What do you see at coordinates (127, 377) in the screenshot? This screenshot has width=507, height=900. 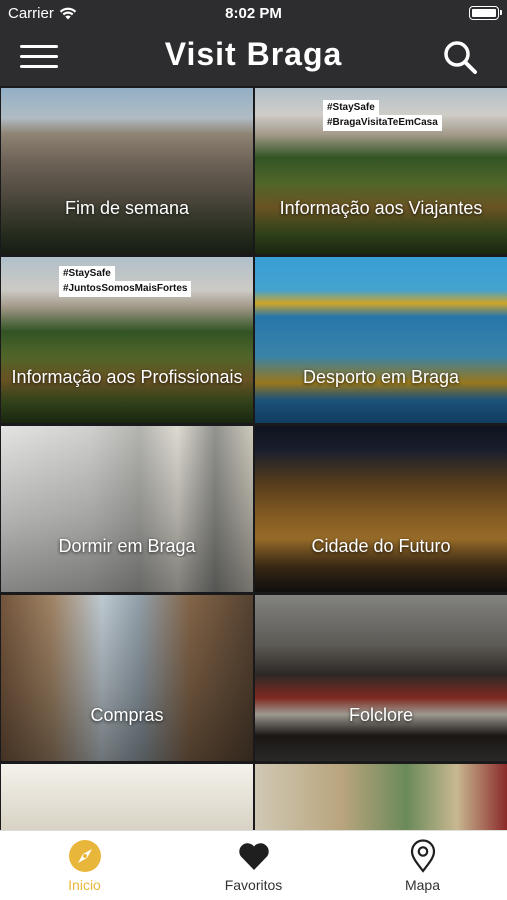 I see `tile-label: Informação aos Profissionais` at bounding box center [127, 377].